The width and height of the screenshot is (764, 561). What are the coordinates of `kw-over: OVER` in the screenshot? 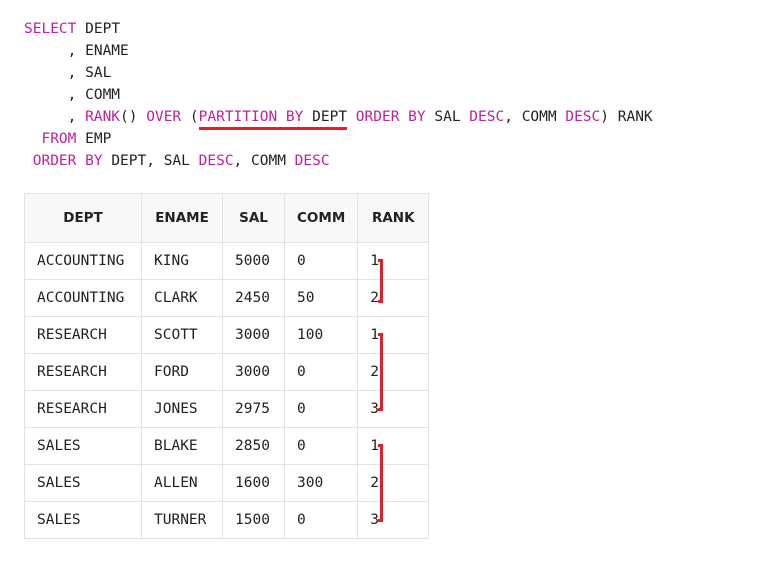 It's located at (164, 117).